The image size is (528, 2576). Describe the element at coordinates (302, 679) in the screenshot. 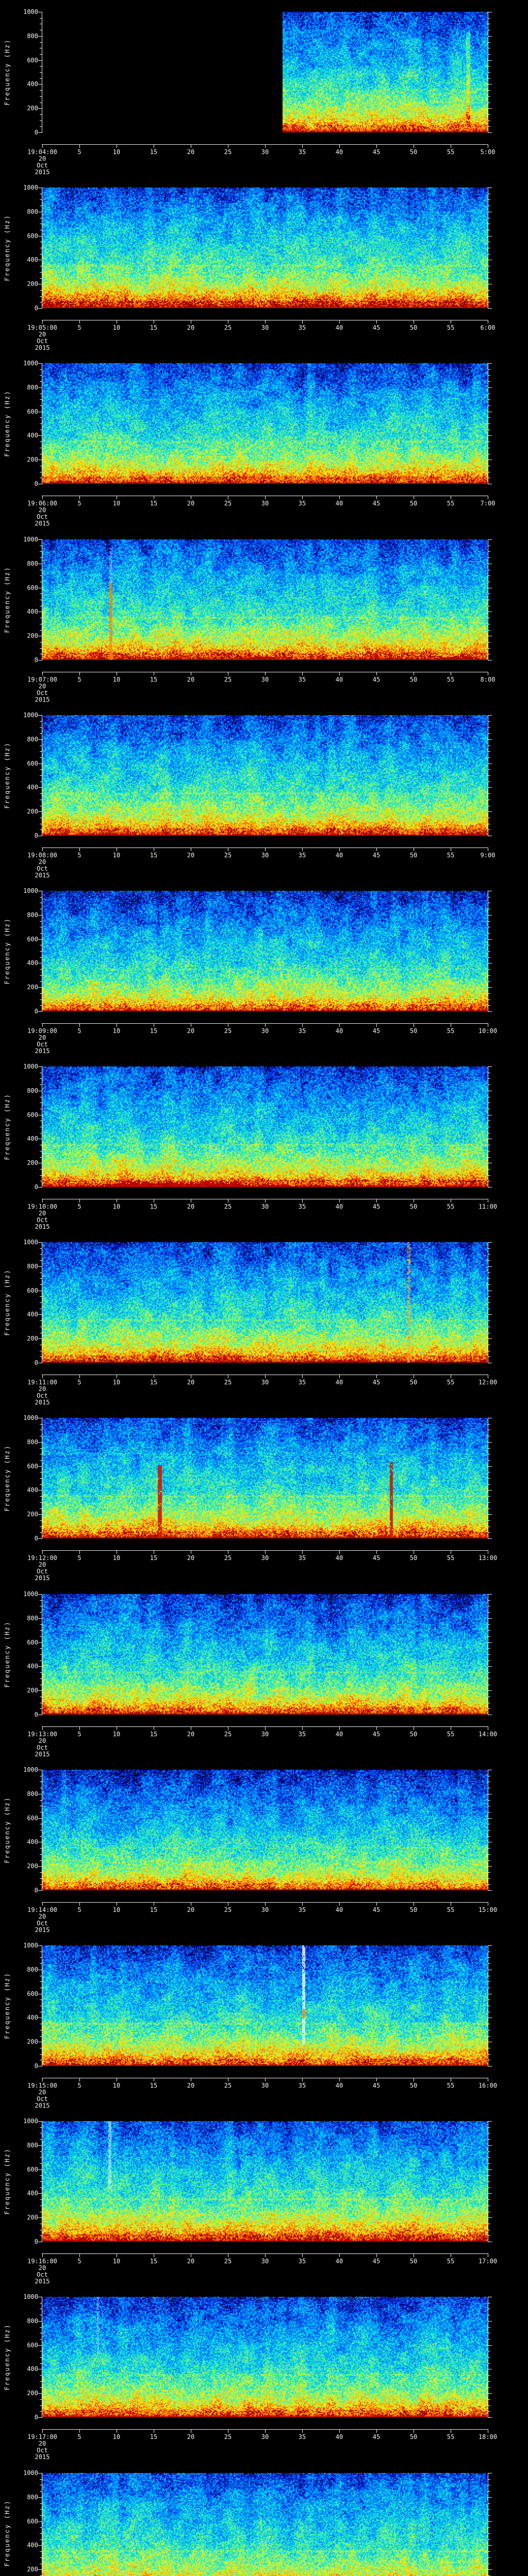

I see `x-tick-label: 35` at that location.